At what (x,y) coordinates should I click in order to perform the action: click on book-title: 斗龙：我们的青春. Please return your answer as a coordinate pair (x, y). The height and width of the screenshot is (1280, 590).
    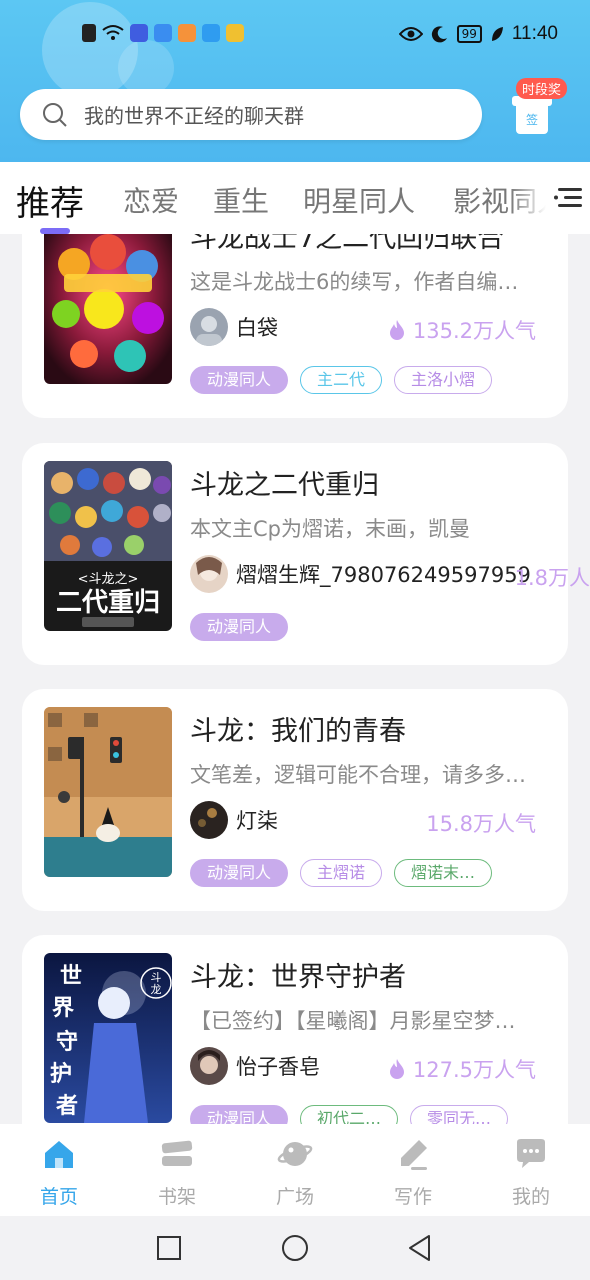
    Looking at the image, I should click on (298, 728).